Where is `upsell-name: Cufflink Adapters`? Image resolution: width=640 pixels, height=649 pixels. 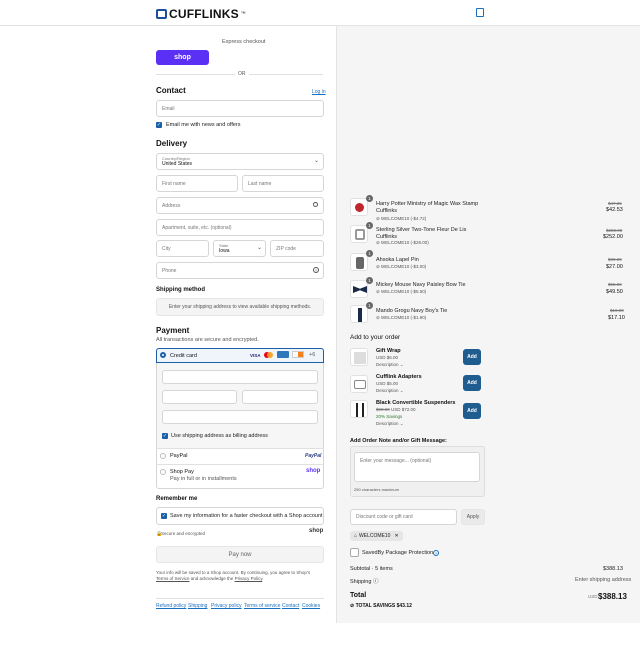
upsell-name: Cufflink Adapters is located at coordinates (399, 377).